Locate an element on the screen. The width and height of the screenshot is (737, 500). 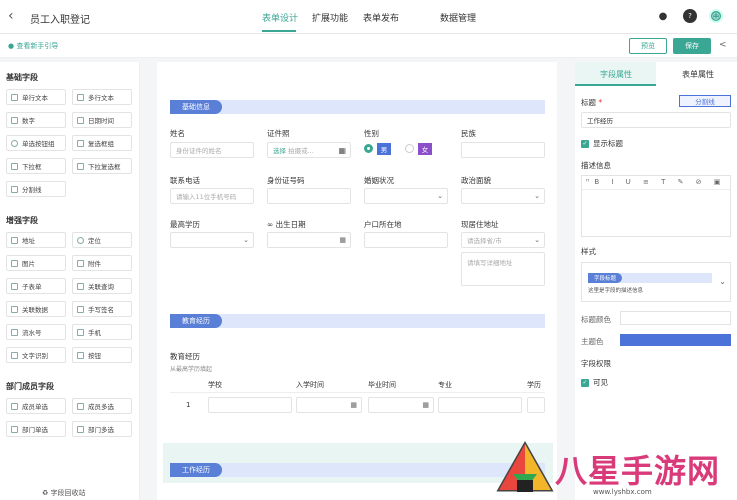
editor-toolbar: ᴴB I U ≡ T ✎ ⊘ ▣ is located at coordinates (656, 183).